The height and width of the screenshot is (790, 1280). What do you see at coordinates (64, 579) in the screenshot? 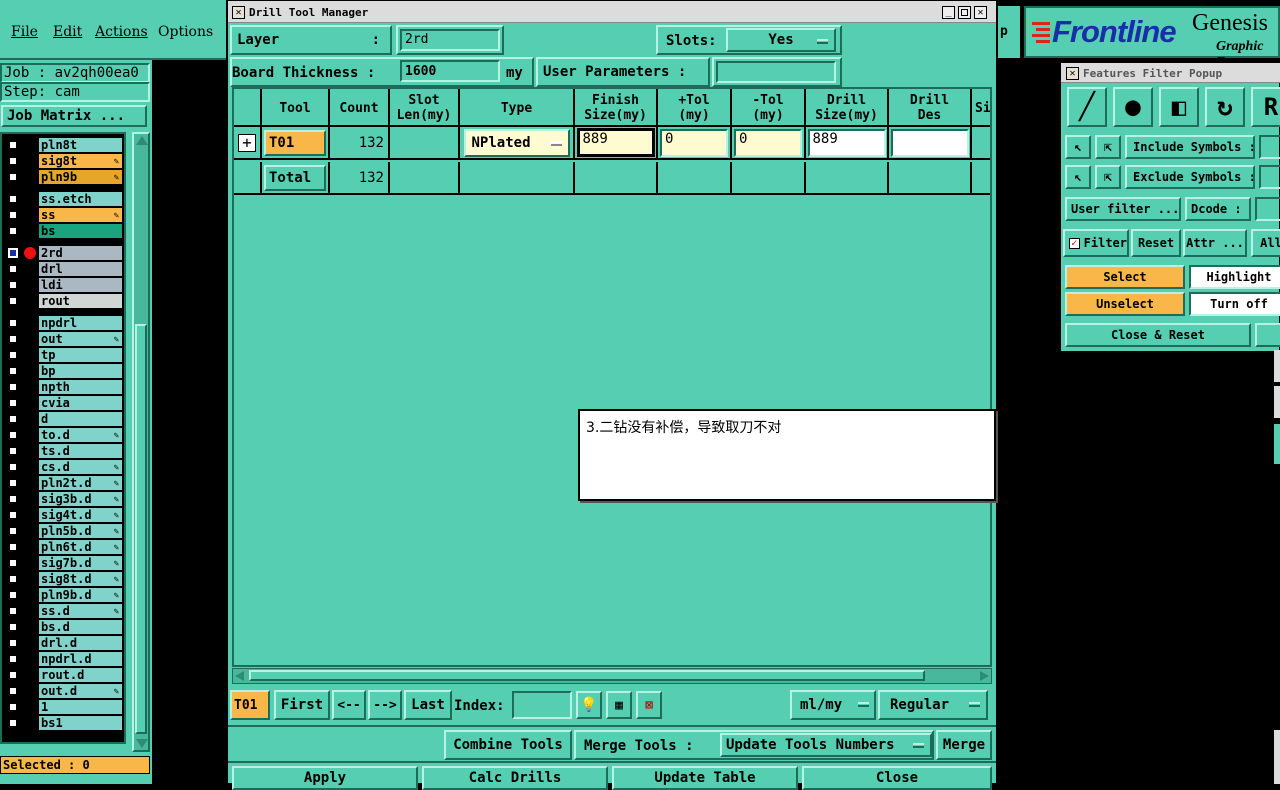
I see `layer-row: sig8t.d ✎` at bounding box center [64, 579].